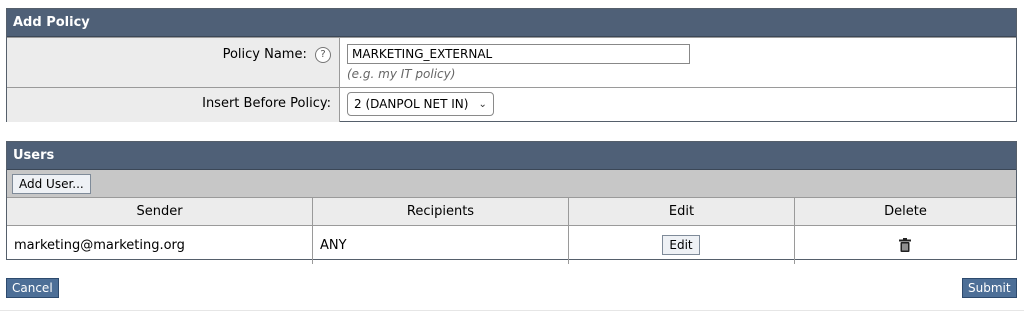 Image resolution: width=1024 pixels, height=314 pixels. What do you see at coordinates (678, 105) in the screenshot?
I see `insert-before-value-cell: 2 (DANPOL NET IN) ⌄` at bounding box center [678, 105].